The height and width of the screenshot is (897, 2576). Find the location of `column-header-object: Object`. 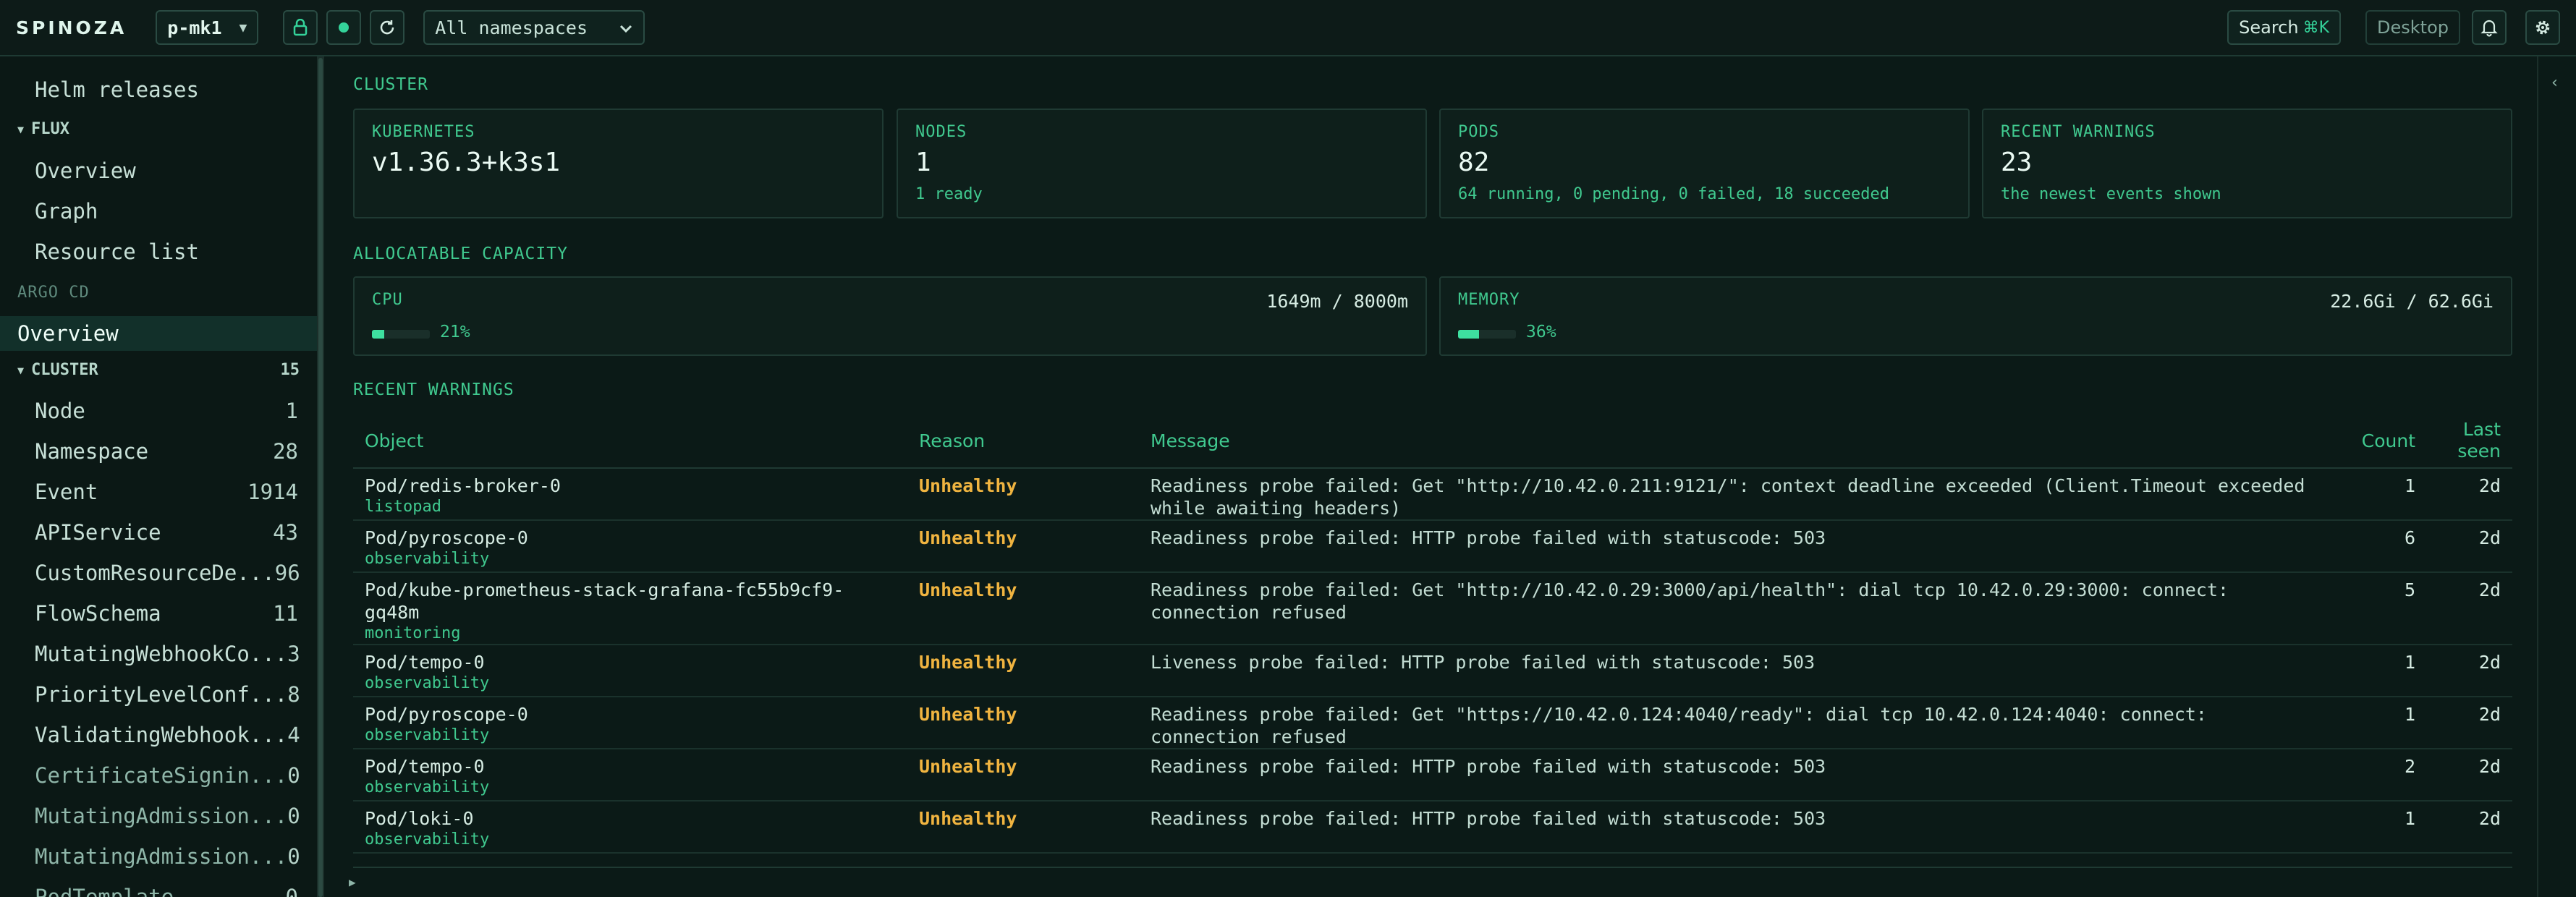

column-header-object: Object is located at coordinates (630, 442).